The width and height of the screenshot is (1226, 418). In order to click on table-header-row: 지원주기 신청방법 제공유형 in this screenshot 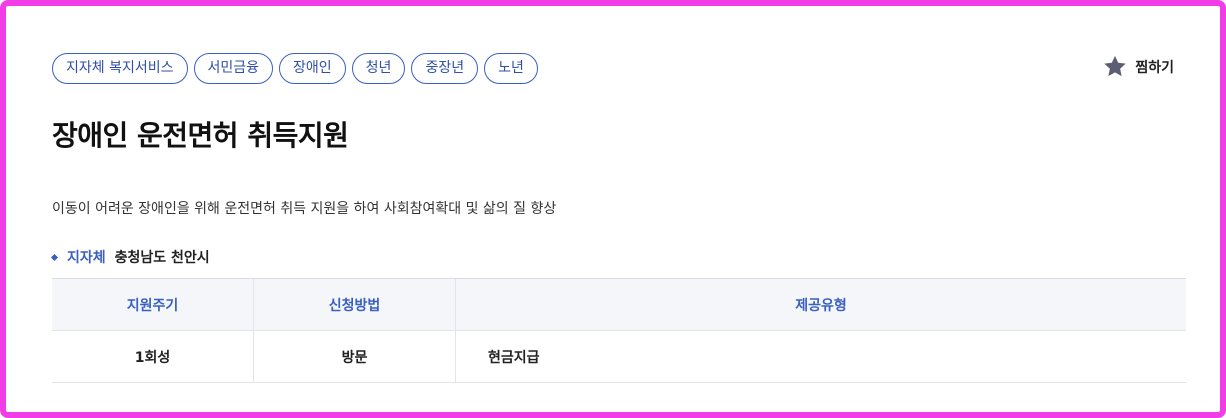, I will do `click(619, 304)`.